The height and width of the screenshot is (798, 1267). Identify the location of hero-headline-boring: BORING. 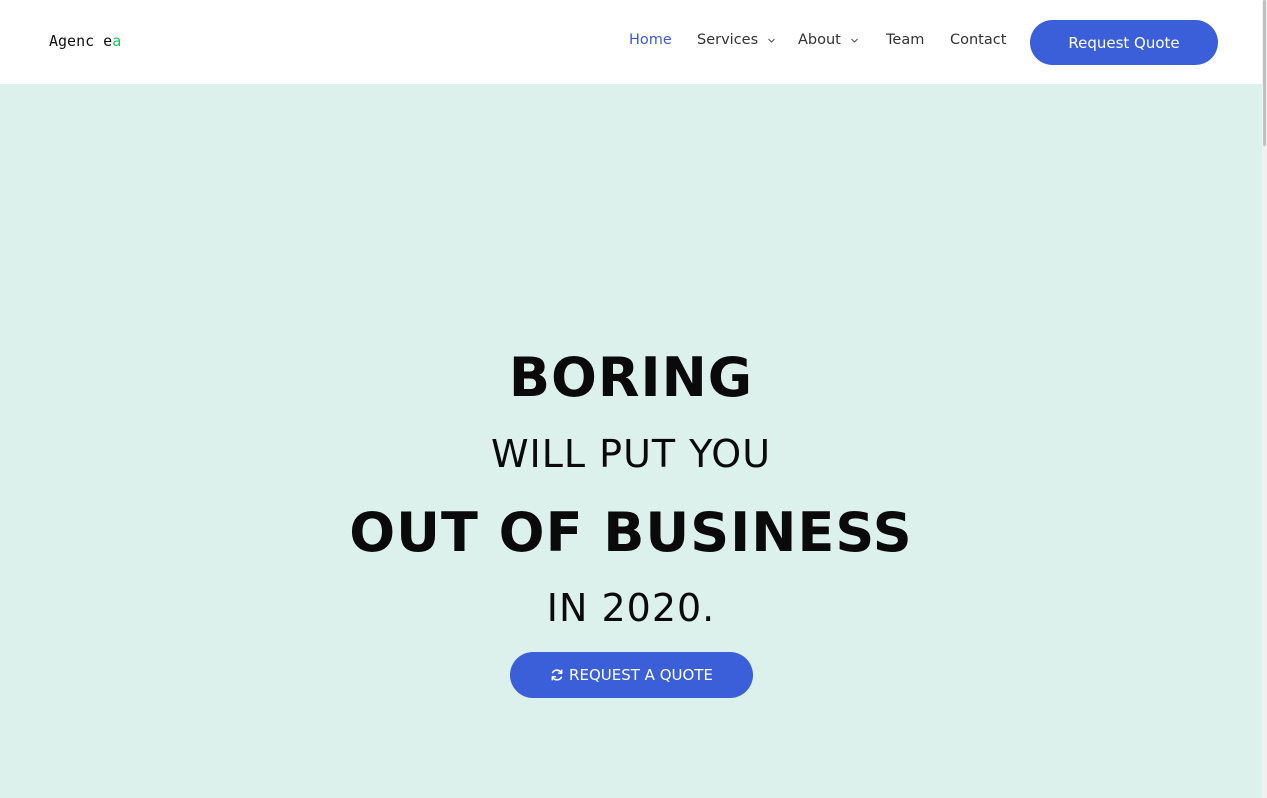
(631, 377).